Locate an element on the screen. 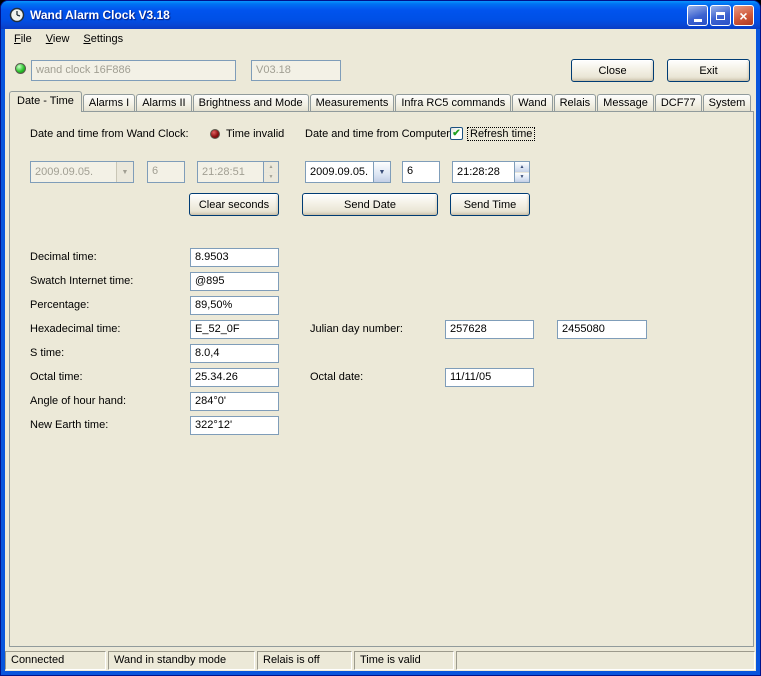 The width and height of the screenshot is (761, 676). s-time-label: S time: is located at coordinates (47, 353).